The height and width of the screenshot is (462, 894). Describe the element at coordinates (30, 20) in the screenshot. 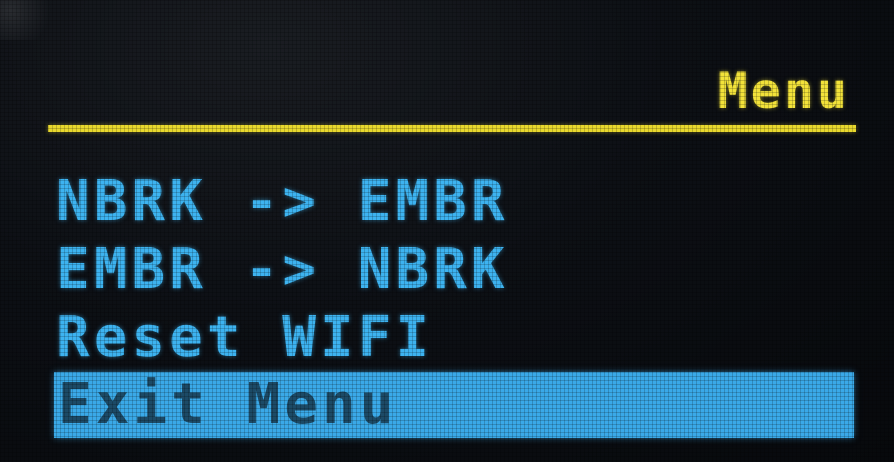

I see `glare` at that location.